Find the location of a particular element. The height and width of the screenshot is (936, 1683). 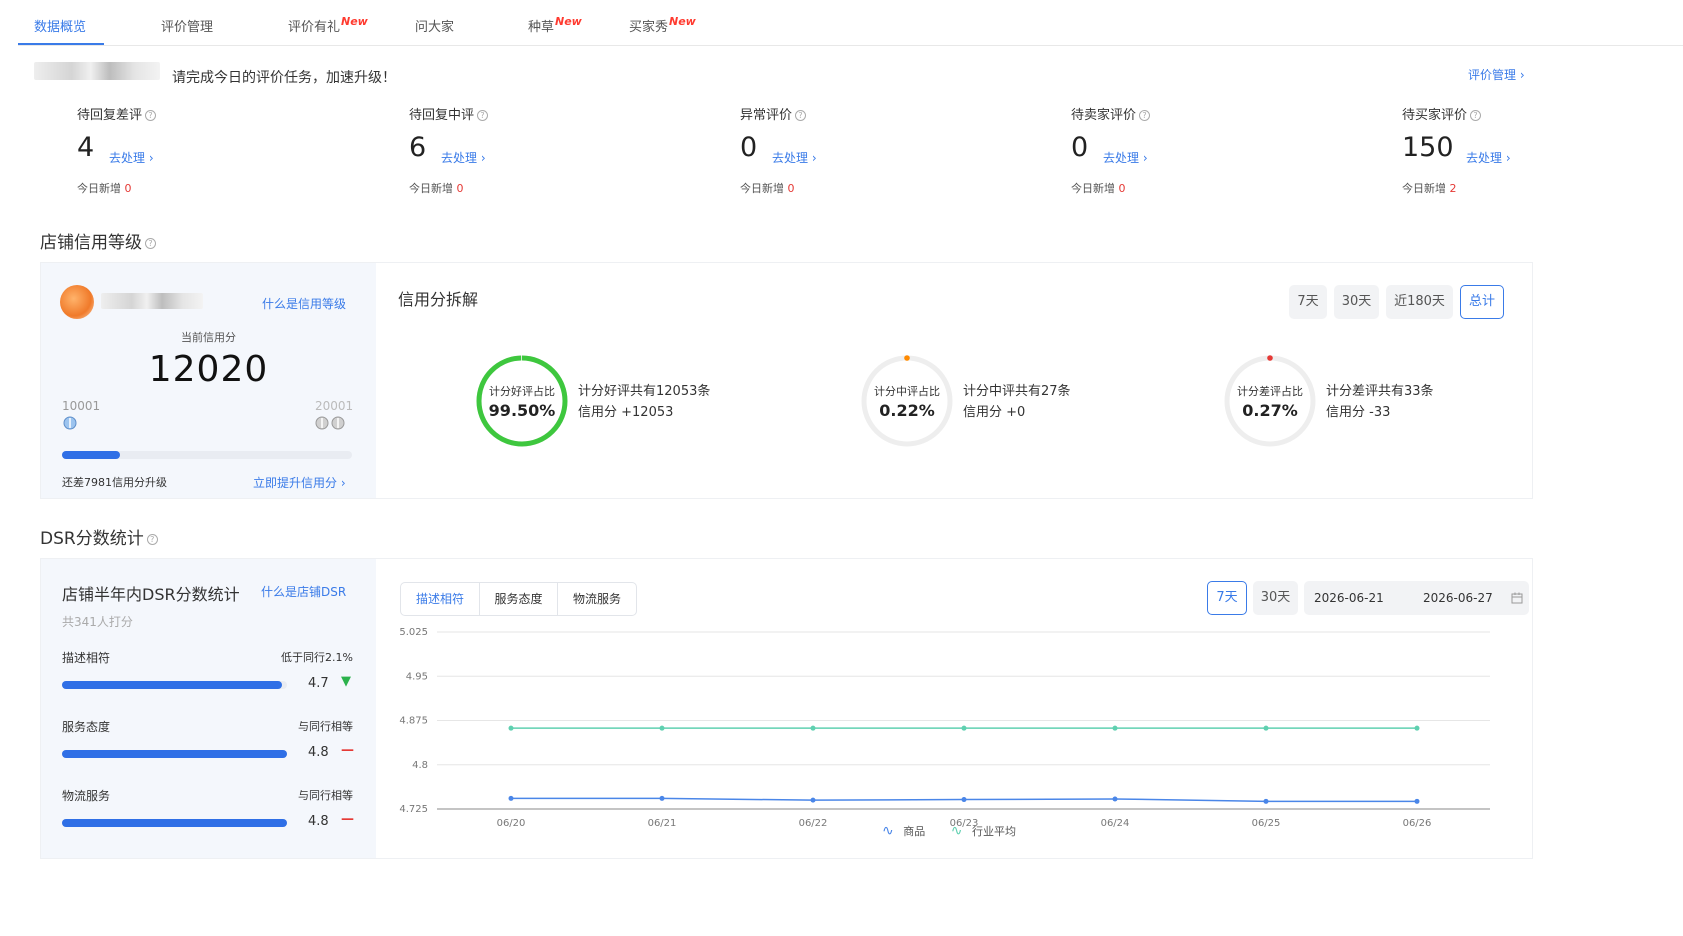

tab-review-manage: 评价管理 is located at coordinates (187, 25).